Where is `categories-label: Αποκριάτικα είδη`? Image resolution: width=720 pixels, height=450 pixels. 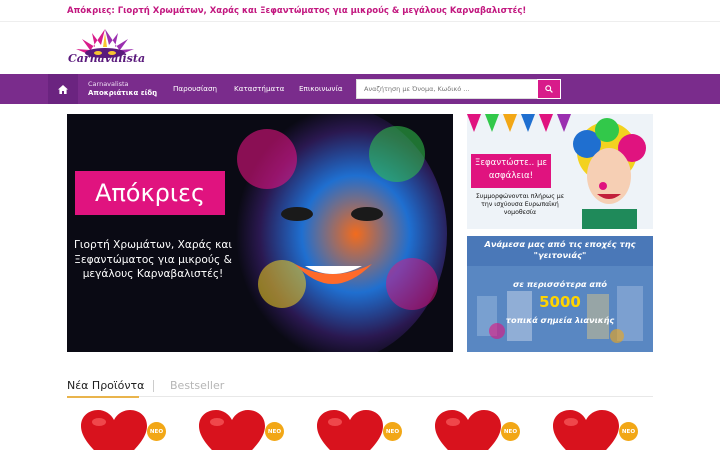
categories-label: Αποκριάτικα είδη is located at coordinates (123, 93).